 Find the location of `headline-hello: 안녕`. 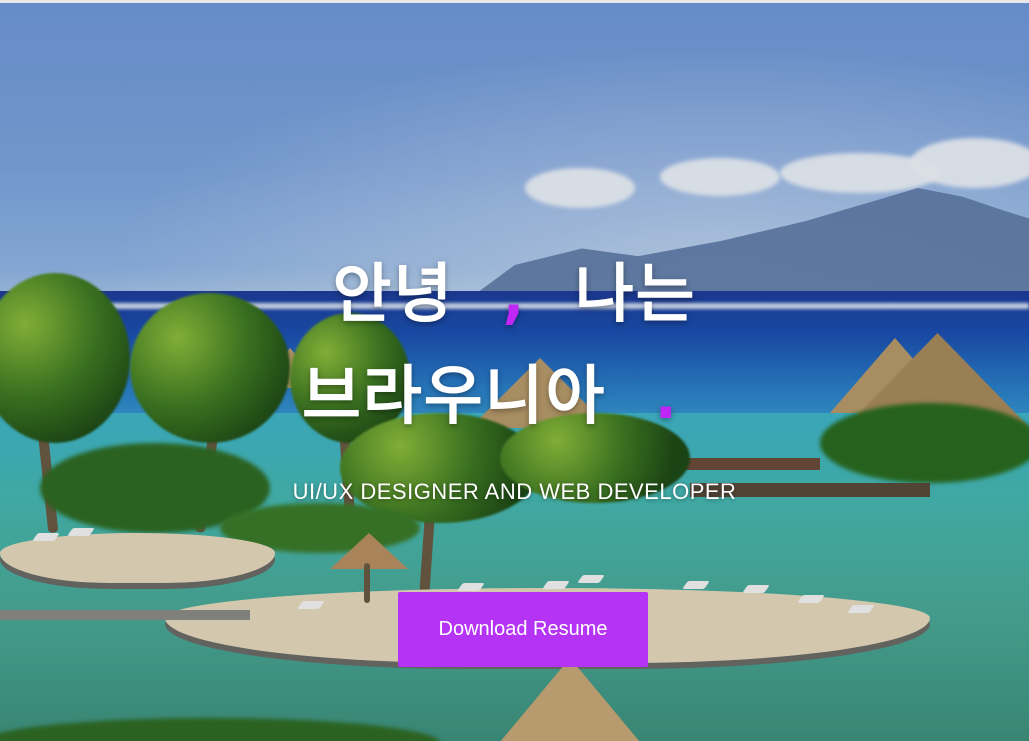

headline-hello: 안녕 is located at coordinates (393, 295).